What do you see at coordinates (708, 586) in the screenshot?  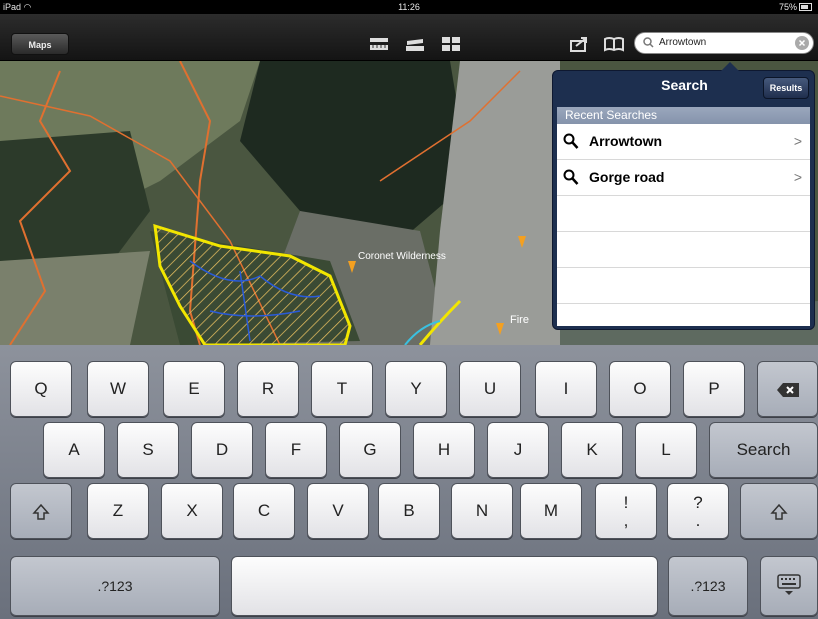 I see `numbers-key-right: .?123` at bounding box center [708, 586].